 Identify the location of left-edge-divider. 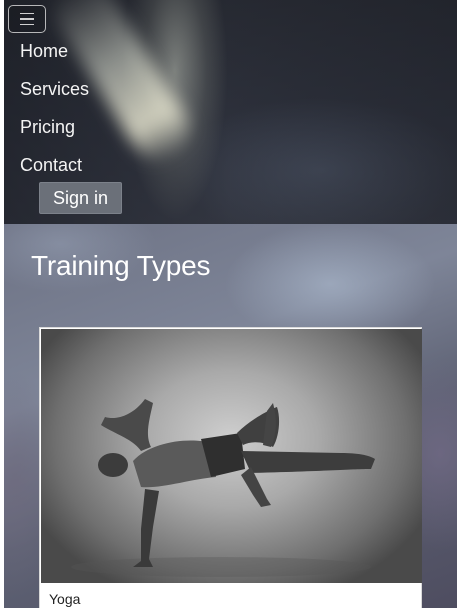
(2, 304).